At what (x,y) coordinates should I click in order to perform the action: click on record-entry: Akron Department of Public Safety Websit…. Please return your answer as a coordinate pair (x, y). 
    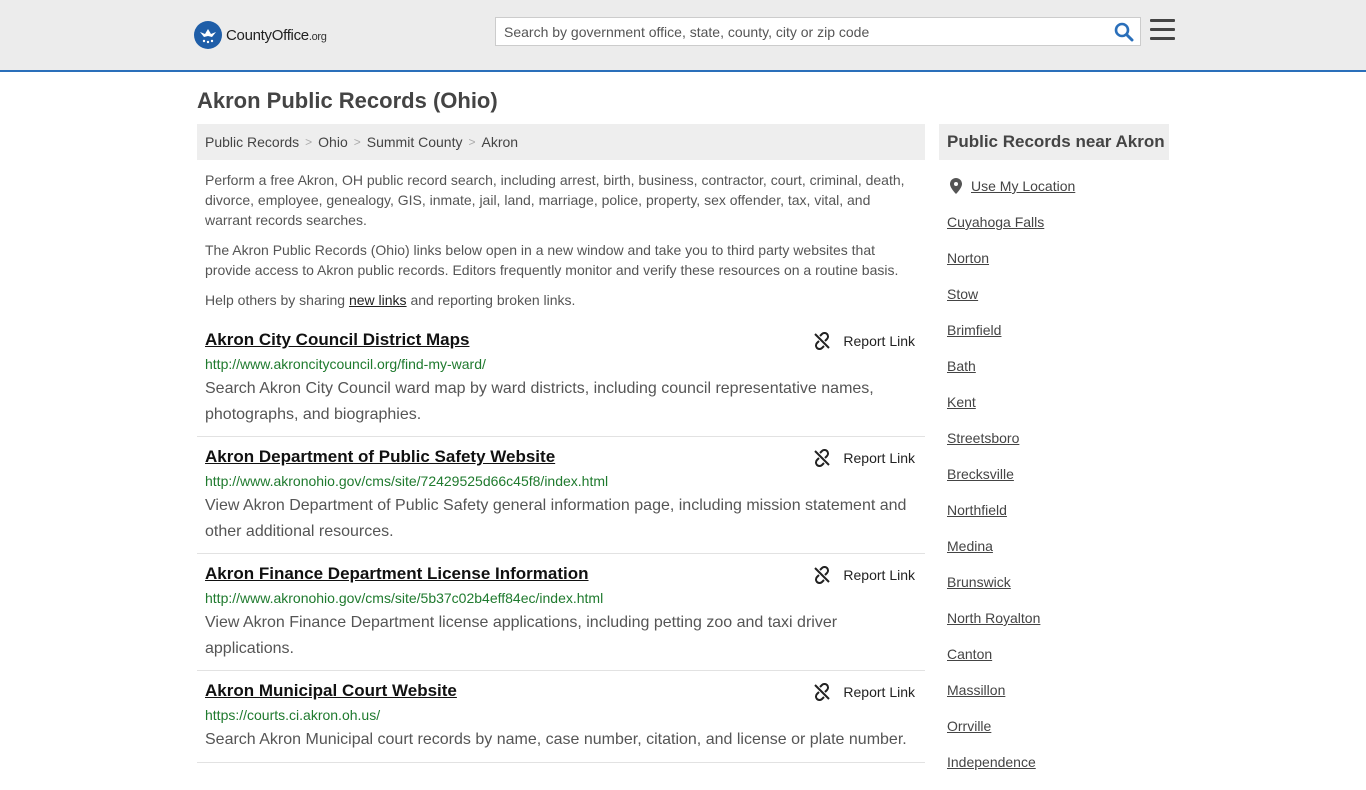
    Looking at the image, I should click on (561, 500).